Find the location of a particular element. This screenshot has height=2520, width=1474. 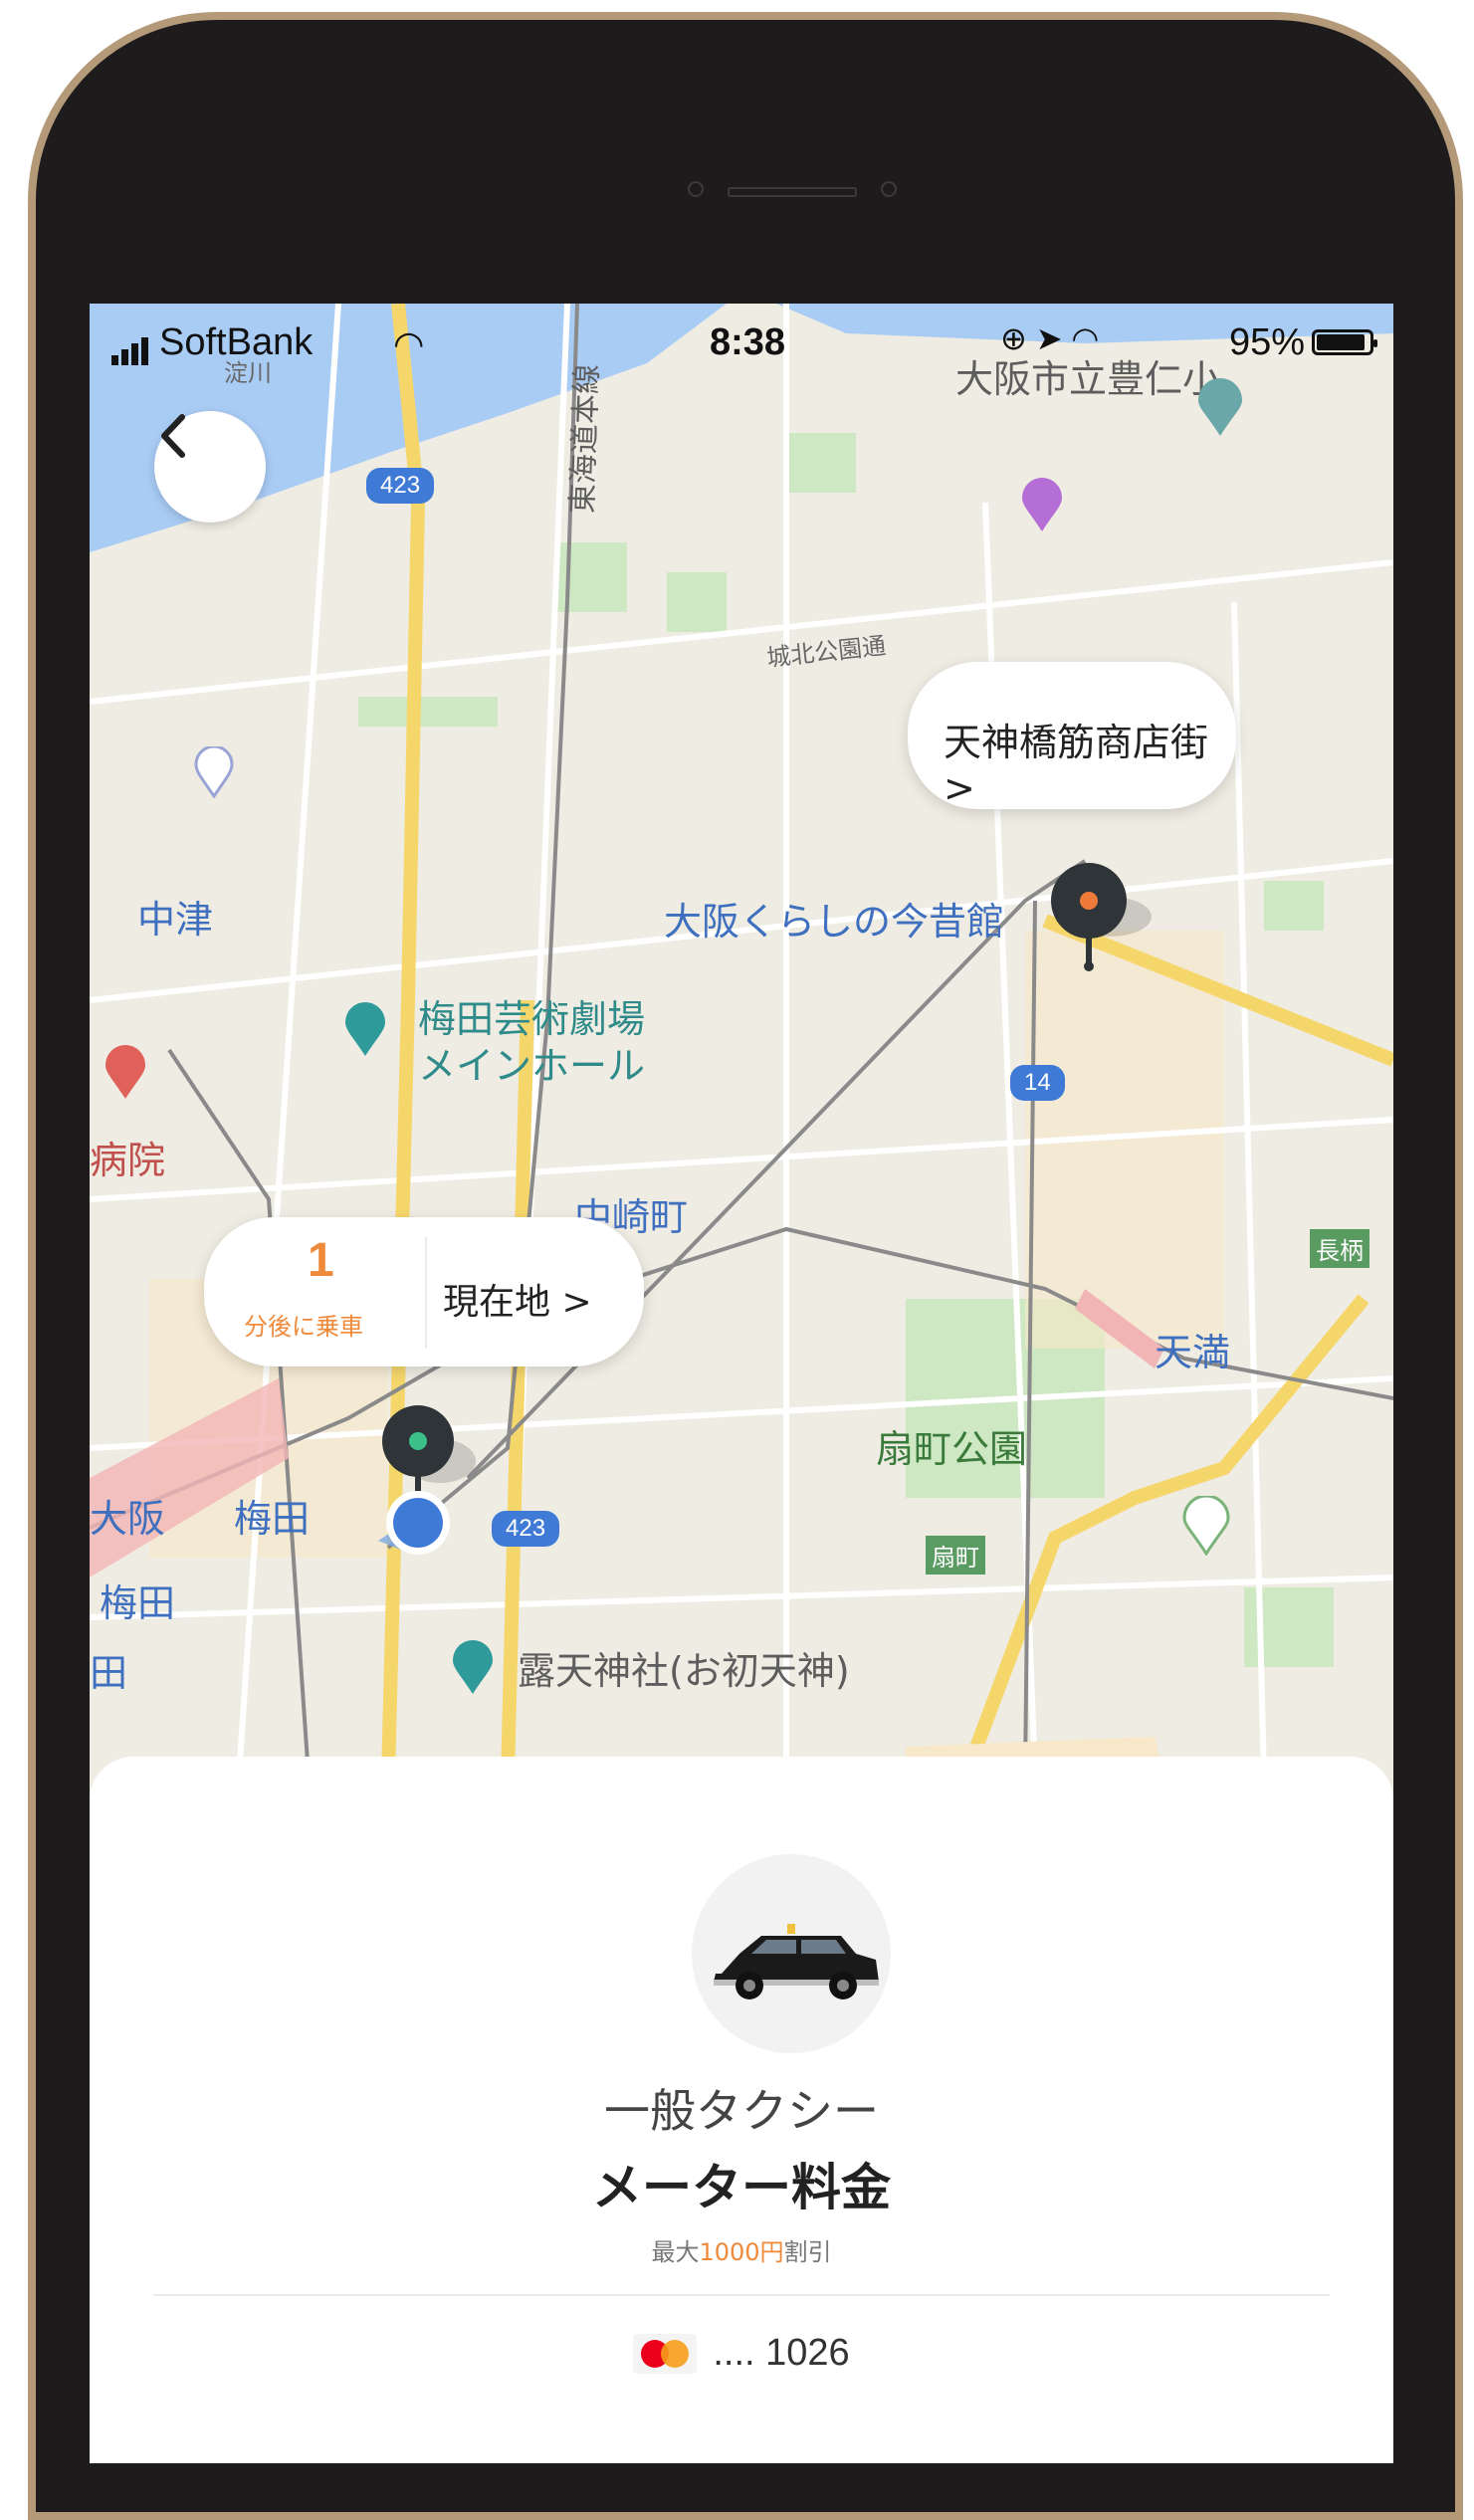

route-badge-14: 14 is located at coordinates (1037, 1083).